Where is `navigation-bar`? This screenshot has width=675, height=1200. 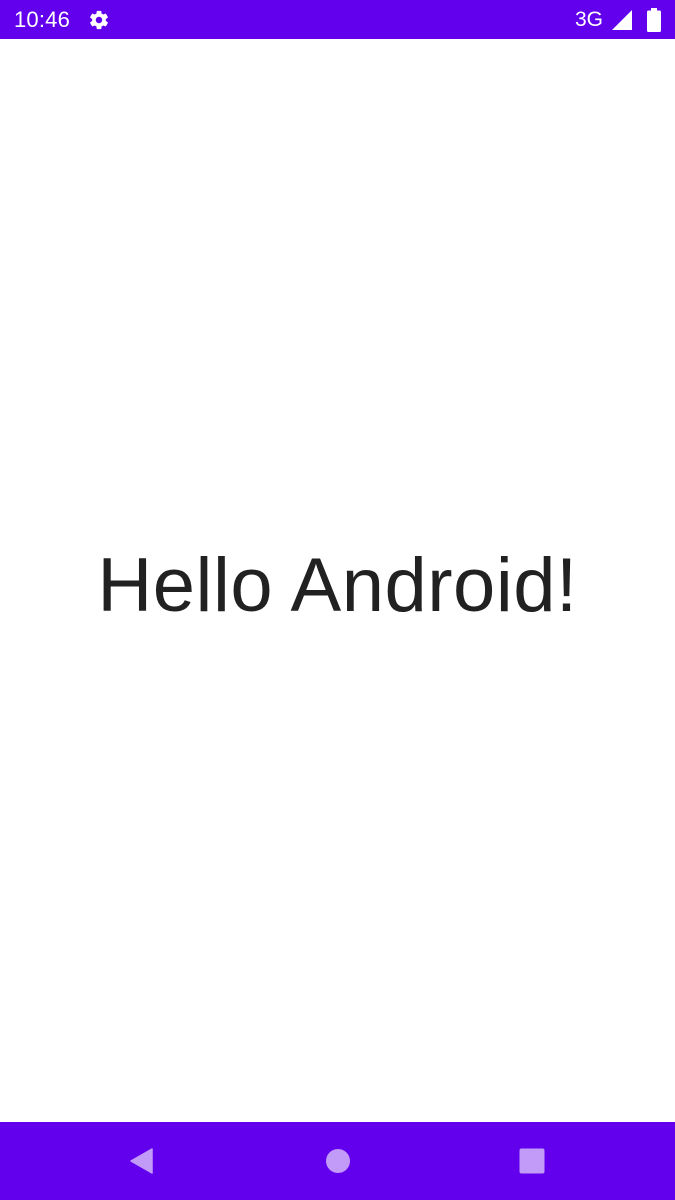
navigation-bar is located at coordinates (337, 1161).